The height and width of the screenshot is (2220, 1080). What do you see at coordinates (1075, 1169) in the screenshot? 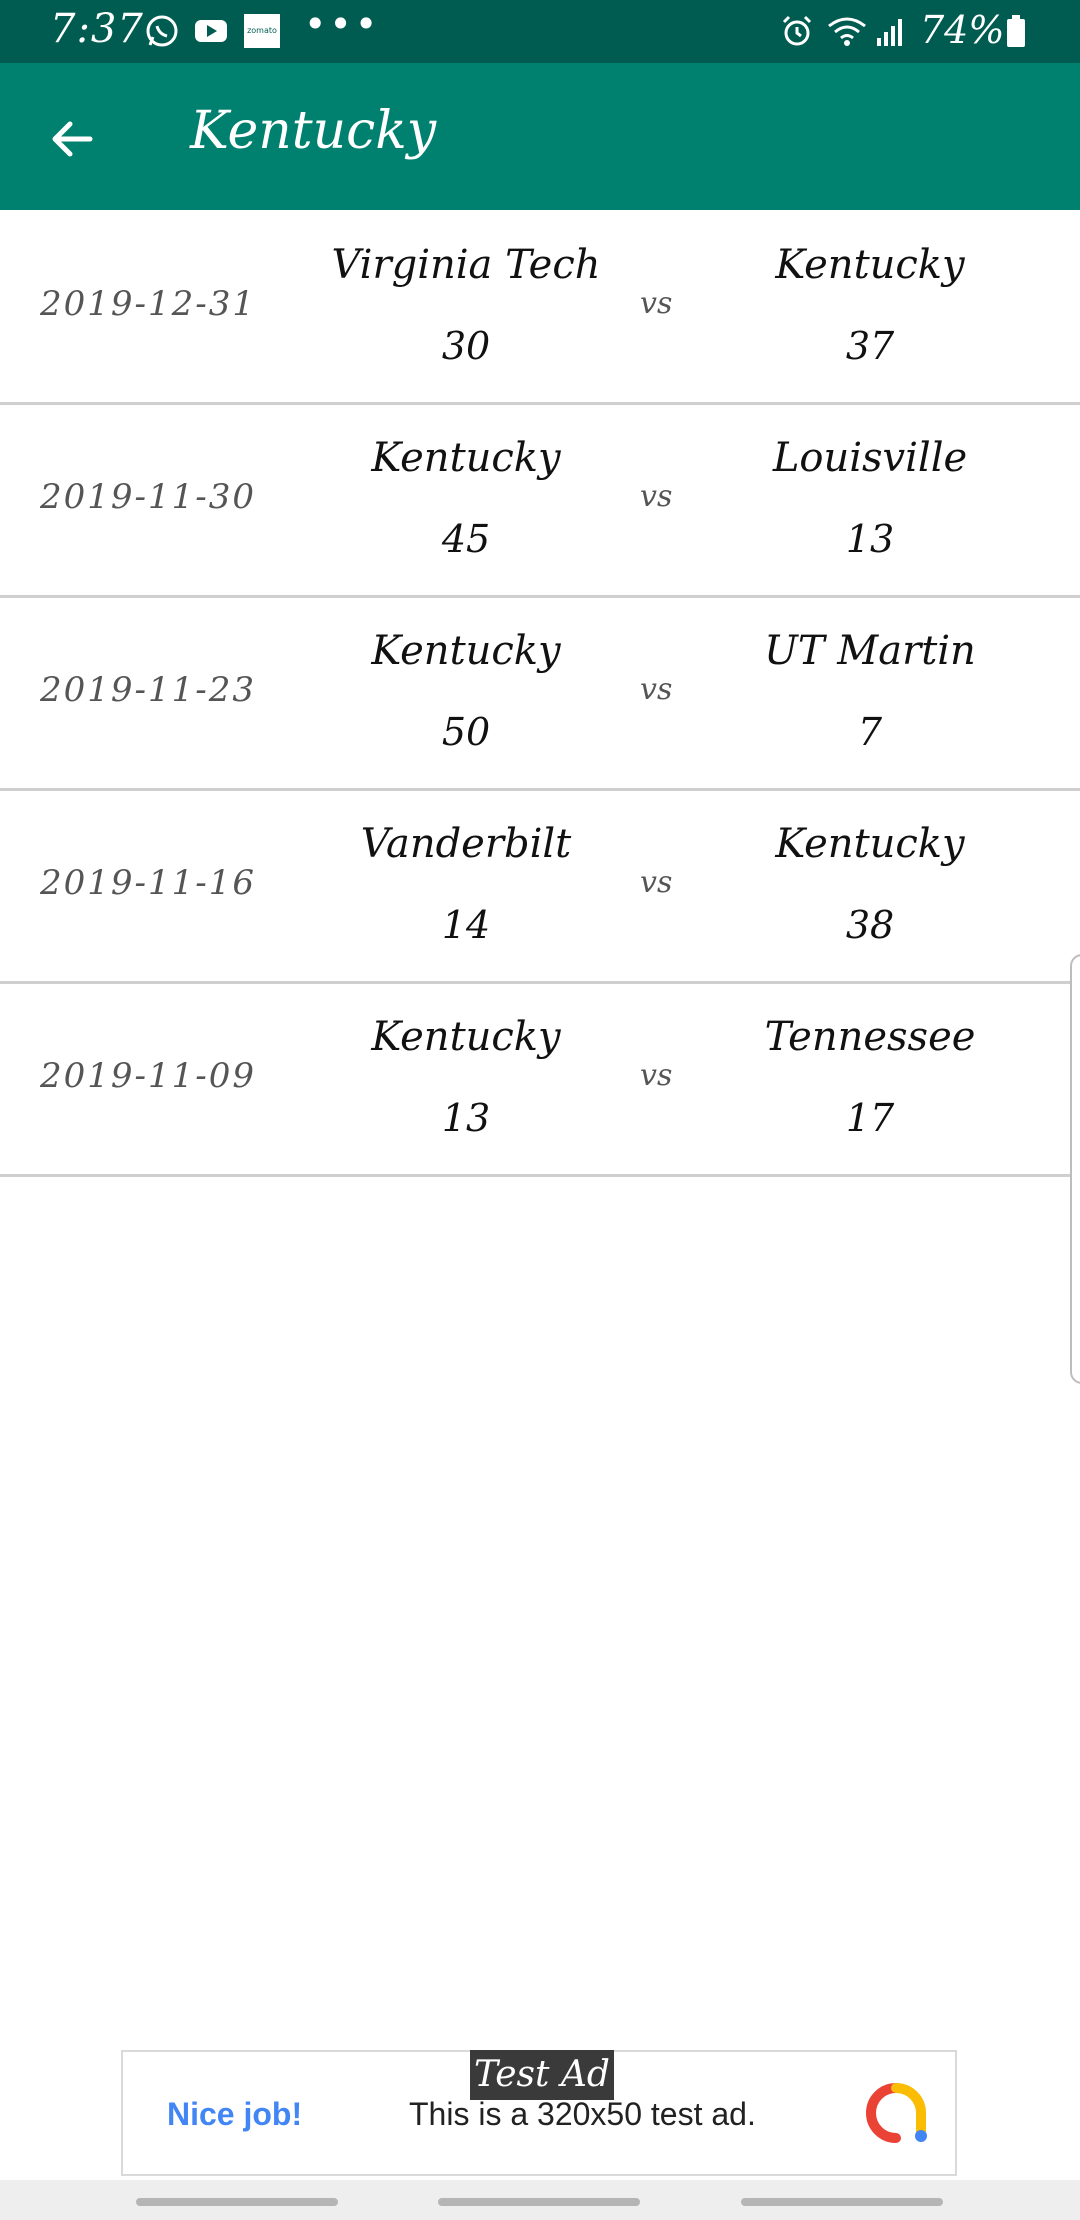
I see `edge-panel-handle` at bounding box center [1075, 1169].